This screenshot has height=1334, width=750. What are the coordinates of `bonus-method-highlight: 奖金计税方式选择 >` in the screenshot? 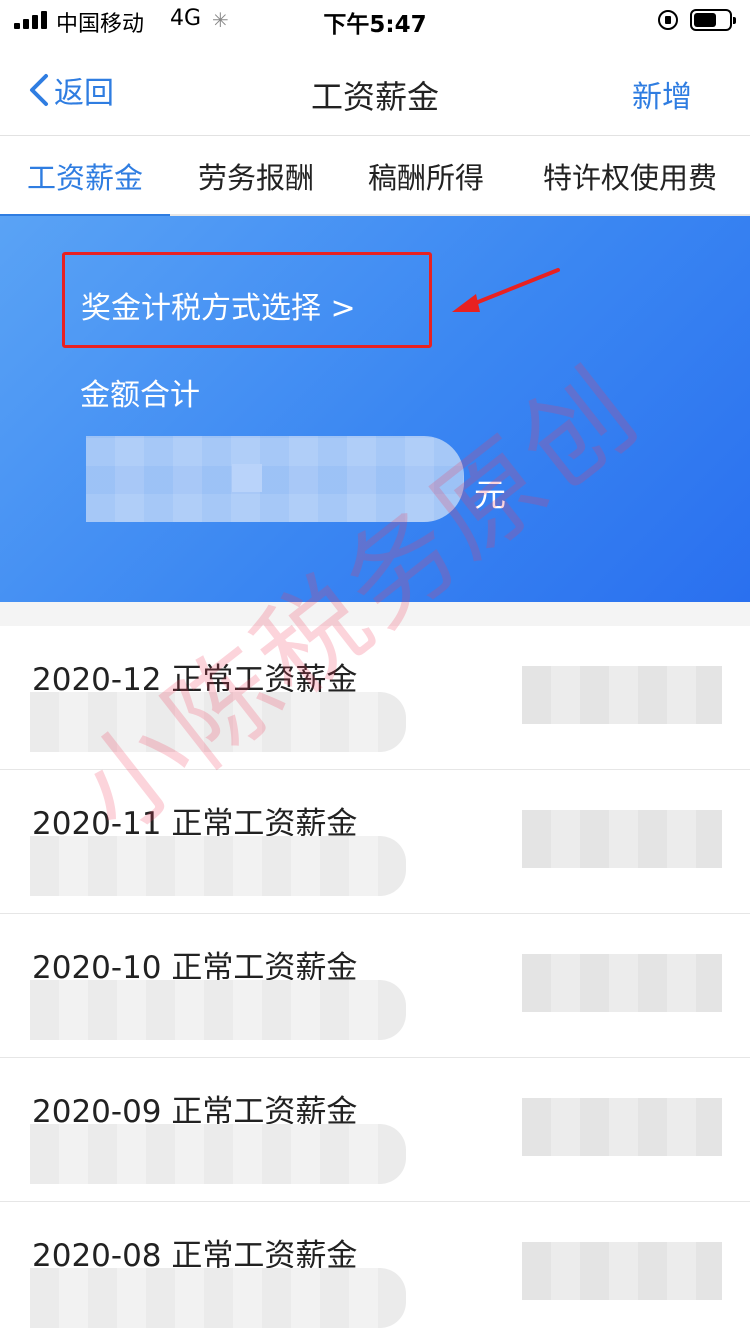 It's located at (247, 300).